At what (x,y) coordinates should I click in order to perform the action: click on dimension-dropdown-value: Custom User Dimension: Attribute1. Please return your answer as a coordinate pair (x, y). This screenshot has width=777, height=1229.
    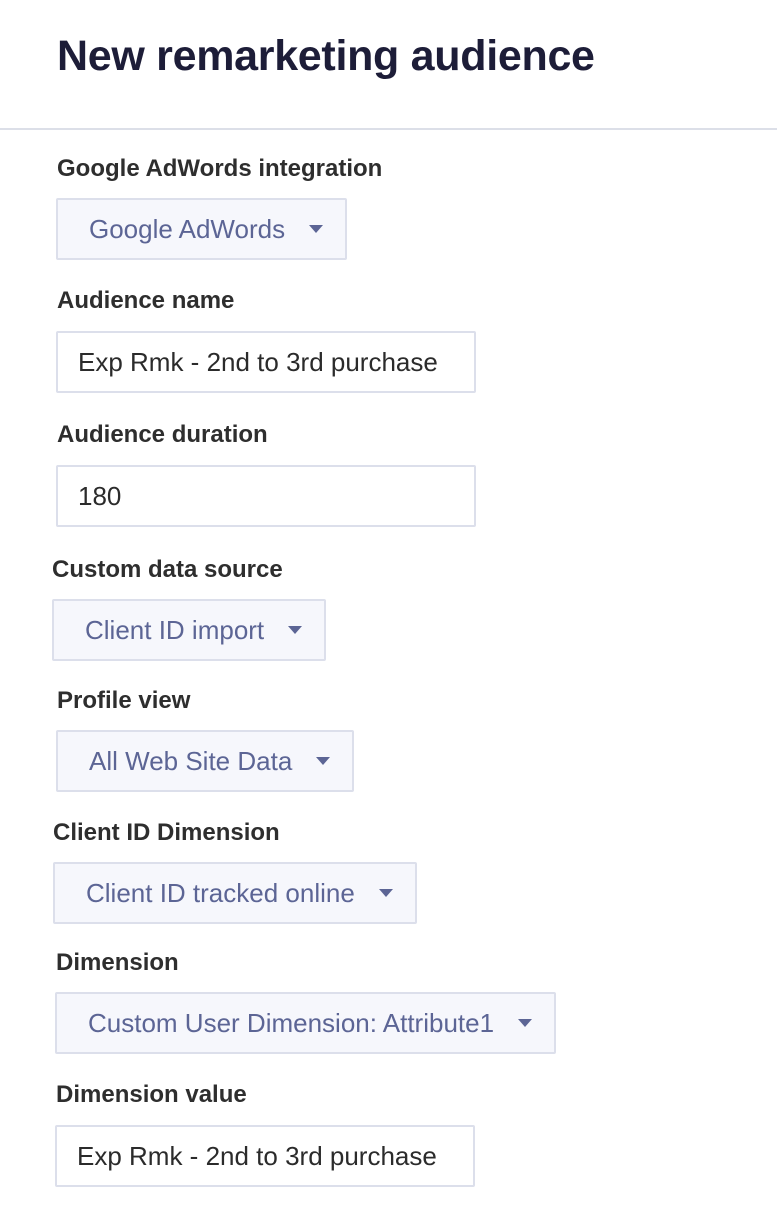
    Looking at the image, I should click on (291, 1022).